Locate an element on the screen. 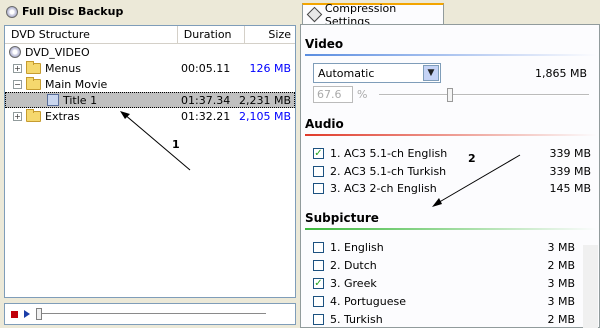  arrow-2-head is located at coordinates (437, 202).